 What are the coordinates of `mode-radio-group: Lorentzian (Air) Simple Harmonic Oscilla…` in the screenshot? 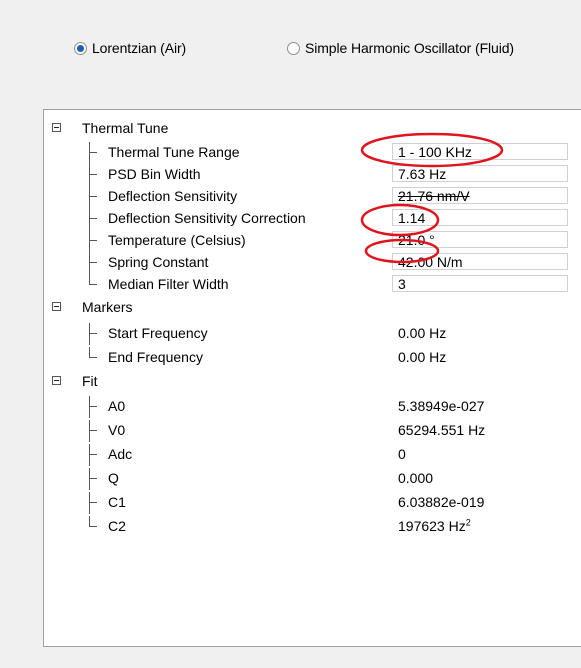 It's located at (314, 48).